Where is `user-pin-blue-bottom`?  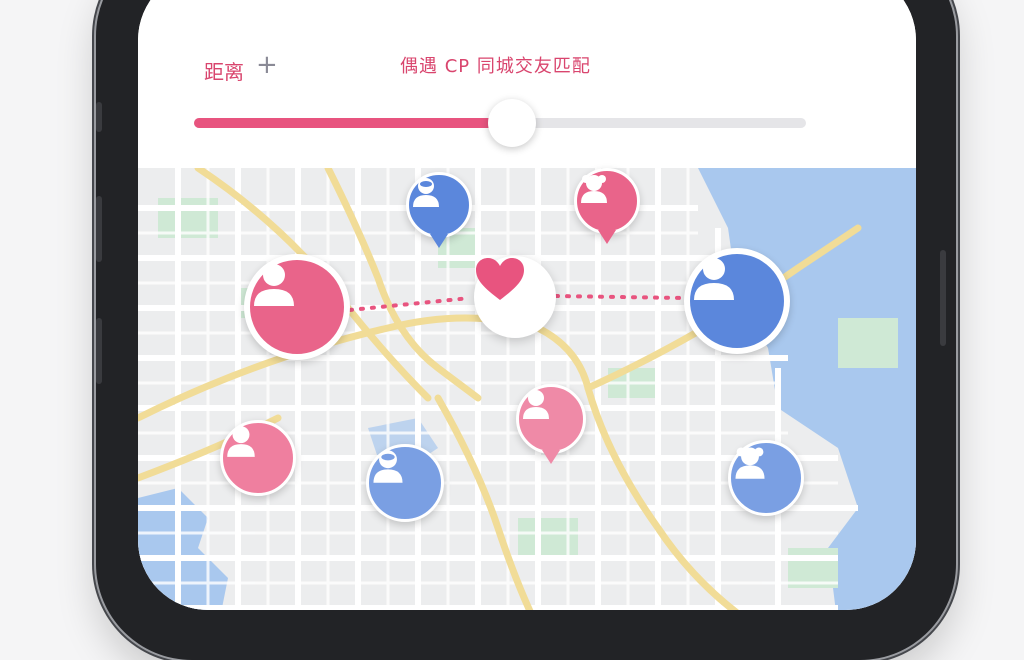
user-pin-blue-bottom is located at coordinates (405, 483).